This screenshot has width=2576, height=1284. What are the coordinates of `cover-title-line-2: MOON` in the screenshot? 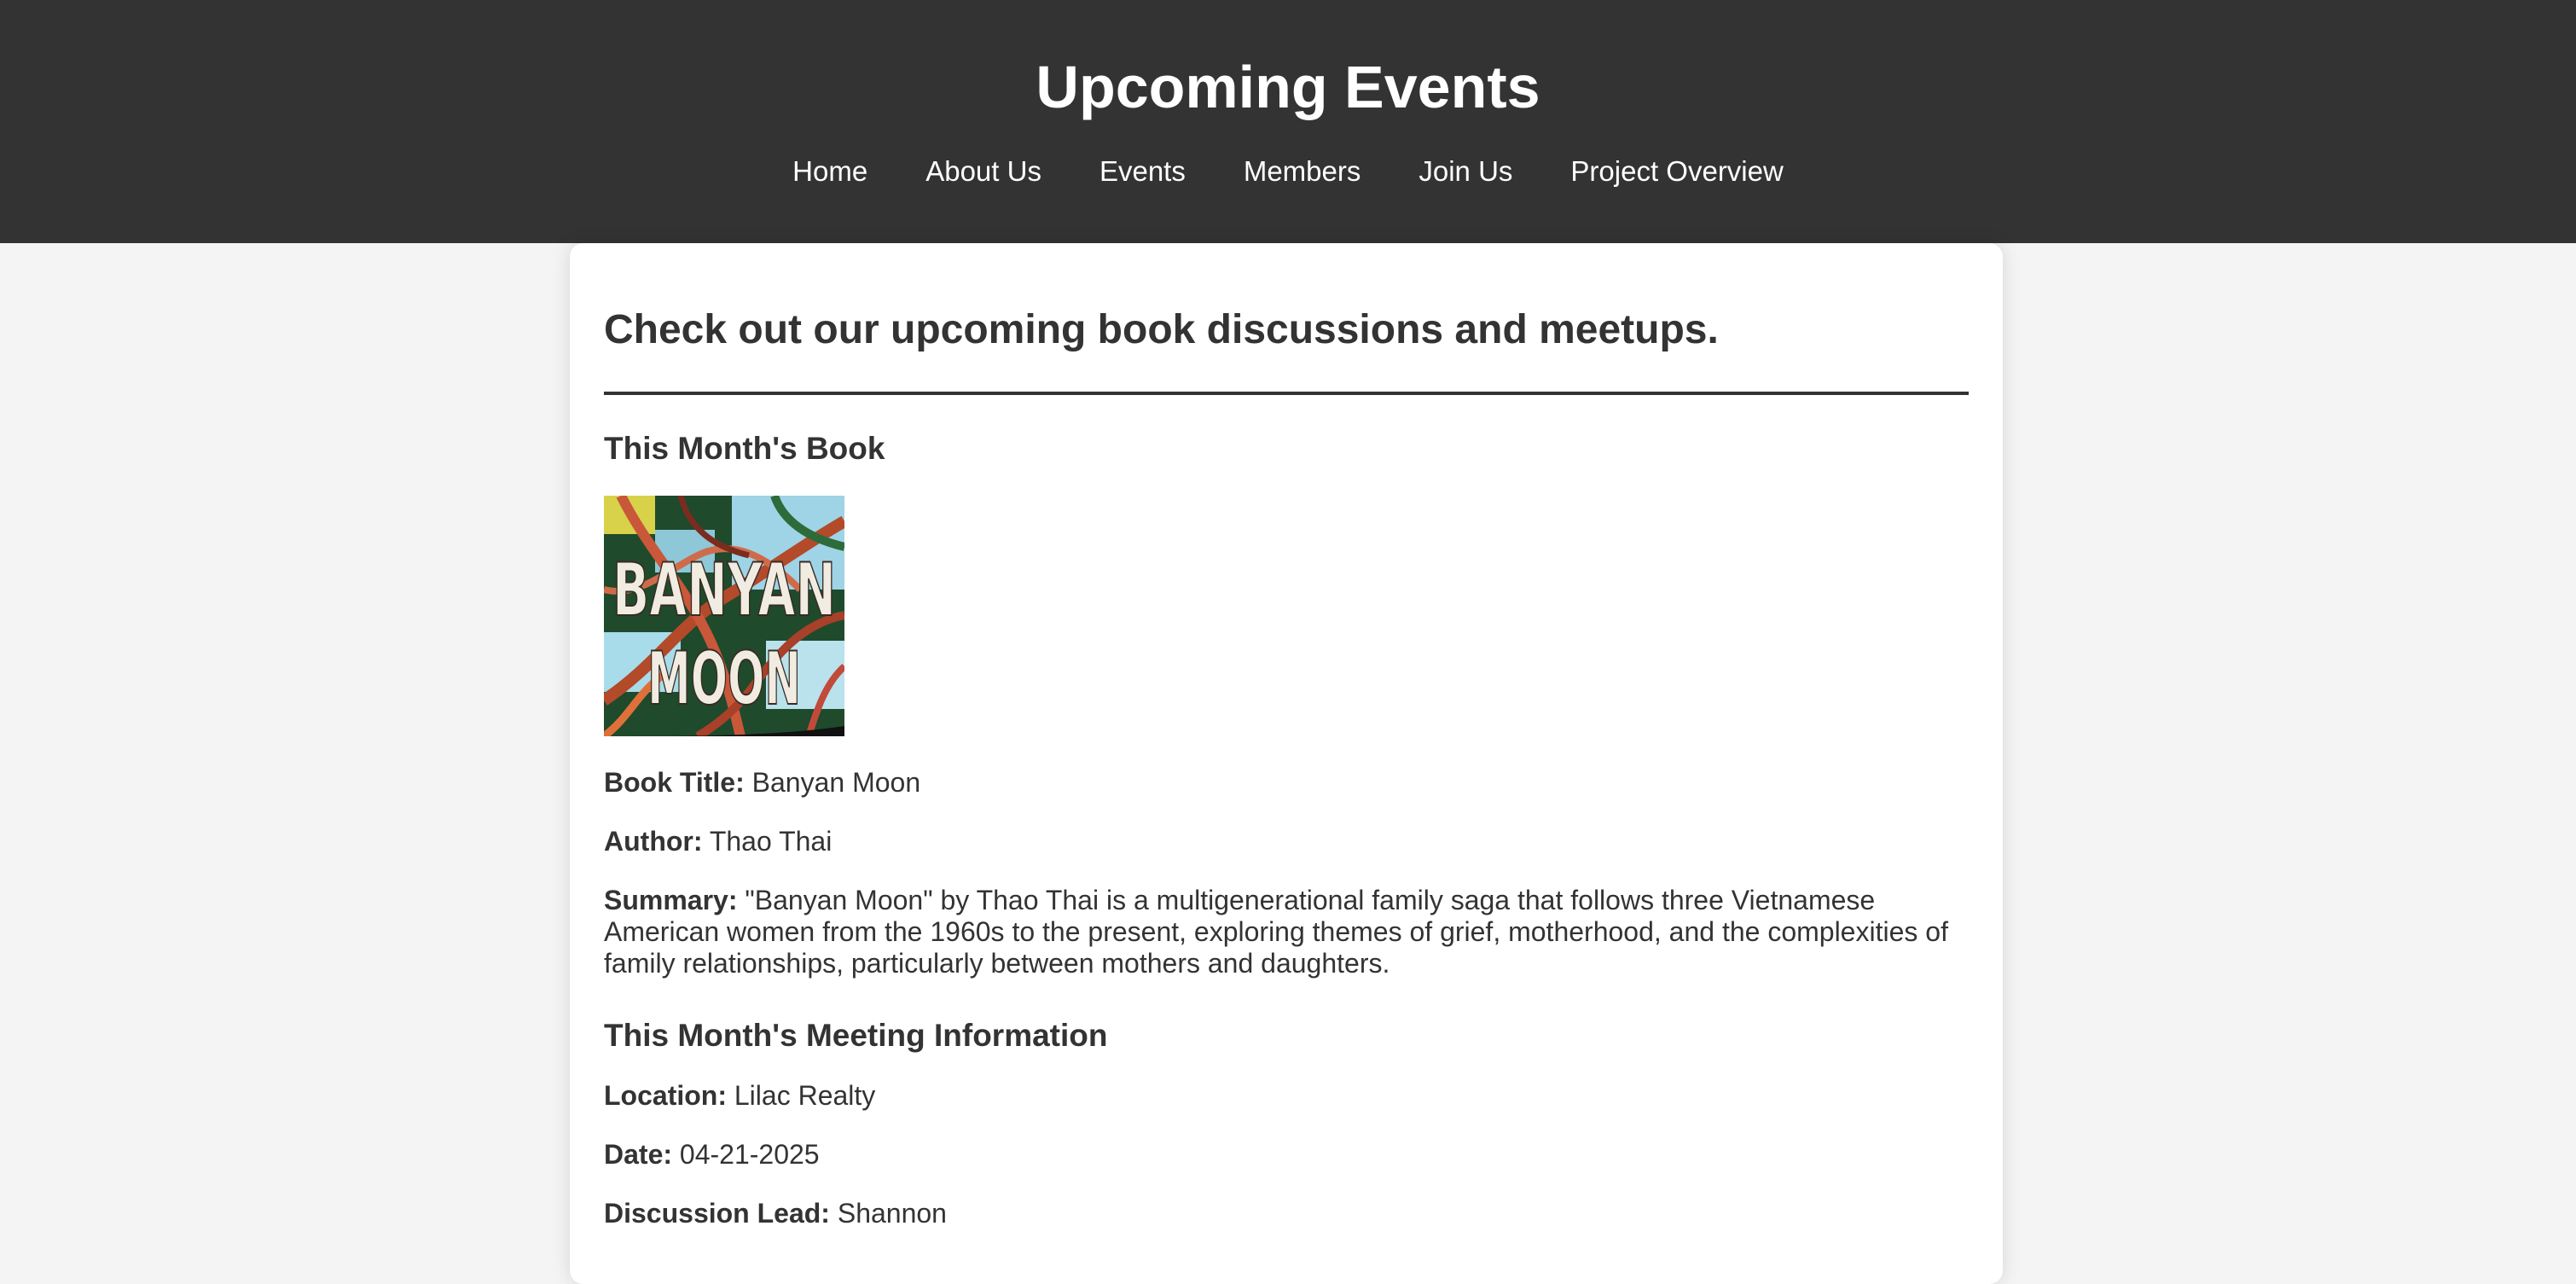 It's located at (724, 679).